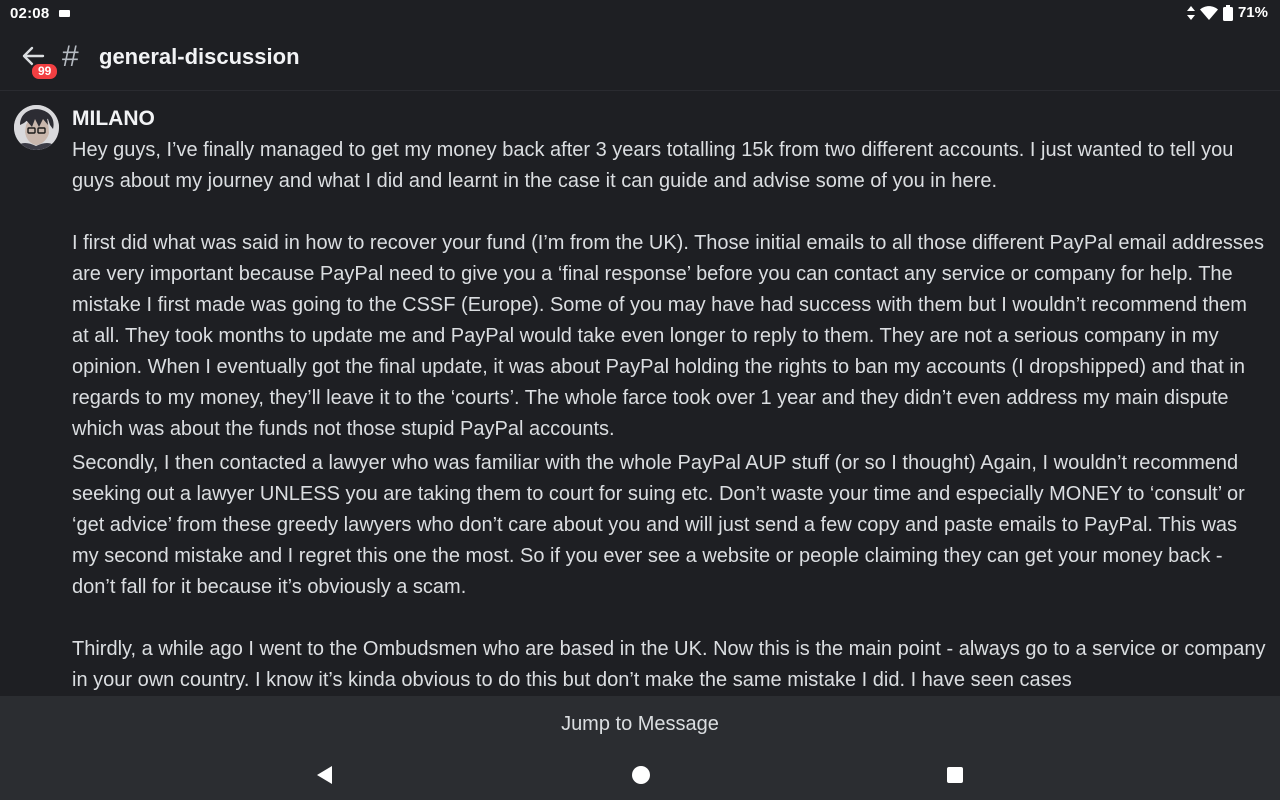 This screenshot has height=800, width=1280. I want to click on nav-back-button, so click(324, 777).